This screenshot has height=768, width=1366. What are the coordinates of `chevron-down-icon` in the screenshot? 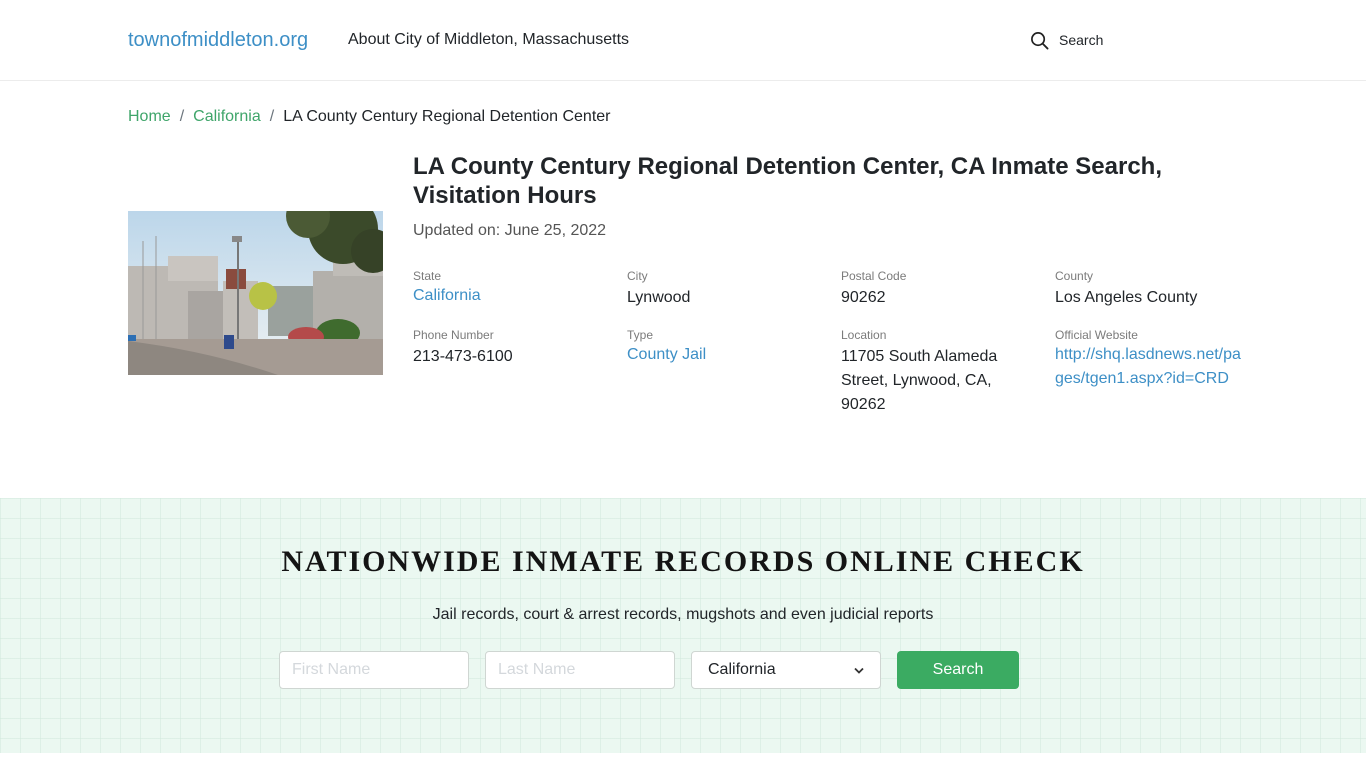 It's located at (859, 670).